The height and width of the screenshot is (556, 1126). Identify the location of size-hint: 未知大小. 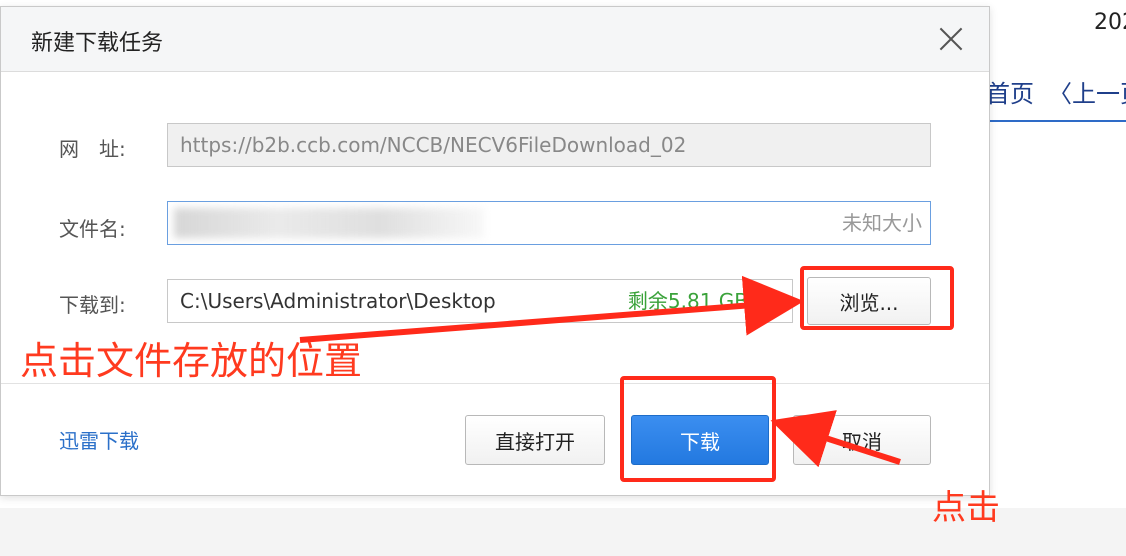
(882, 223).